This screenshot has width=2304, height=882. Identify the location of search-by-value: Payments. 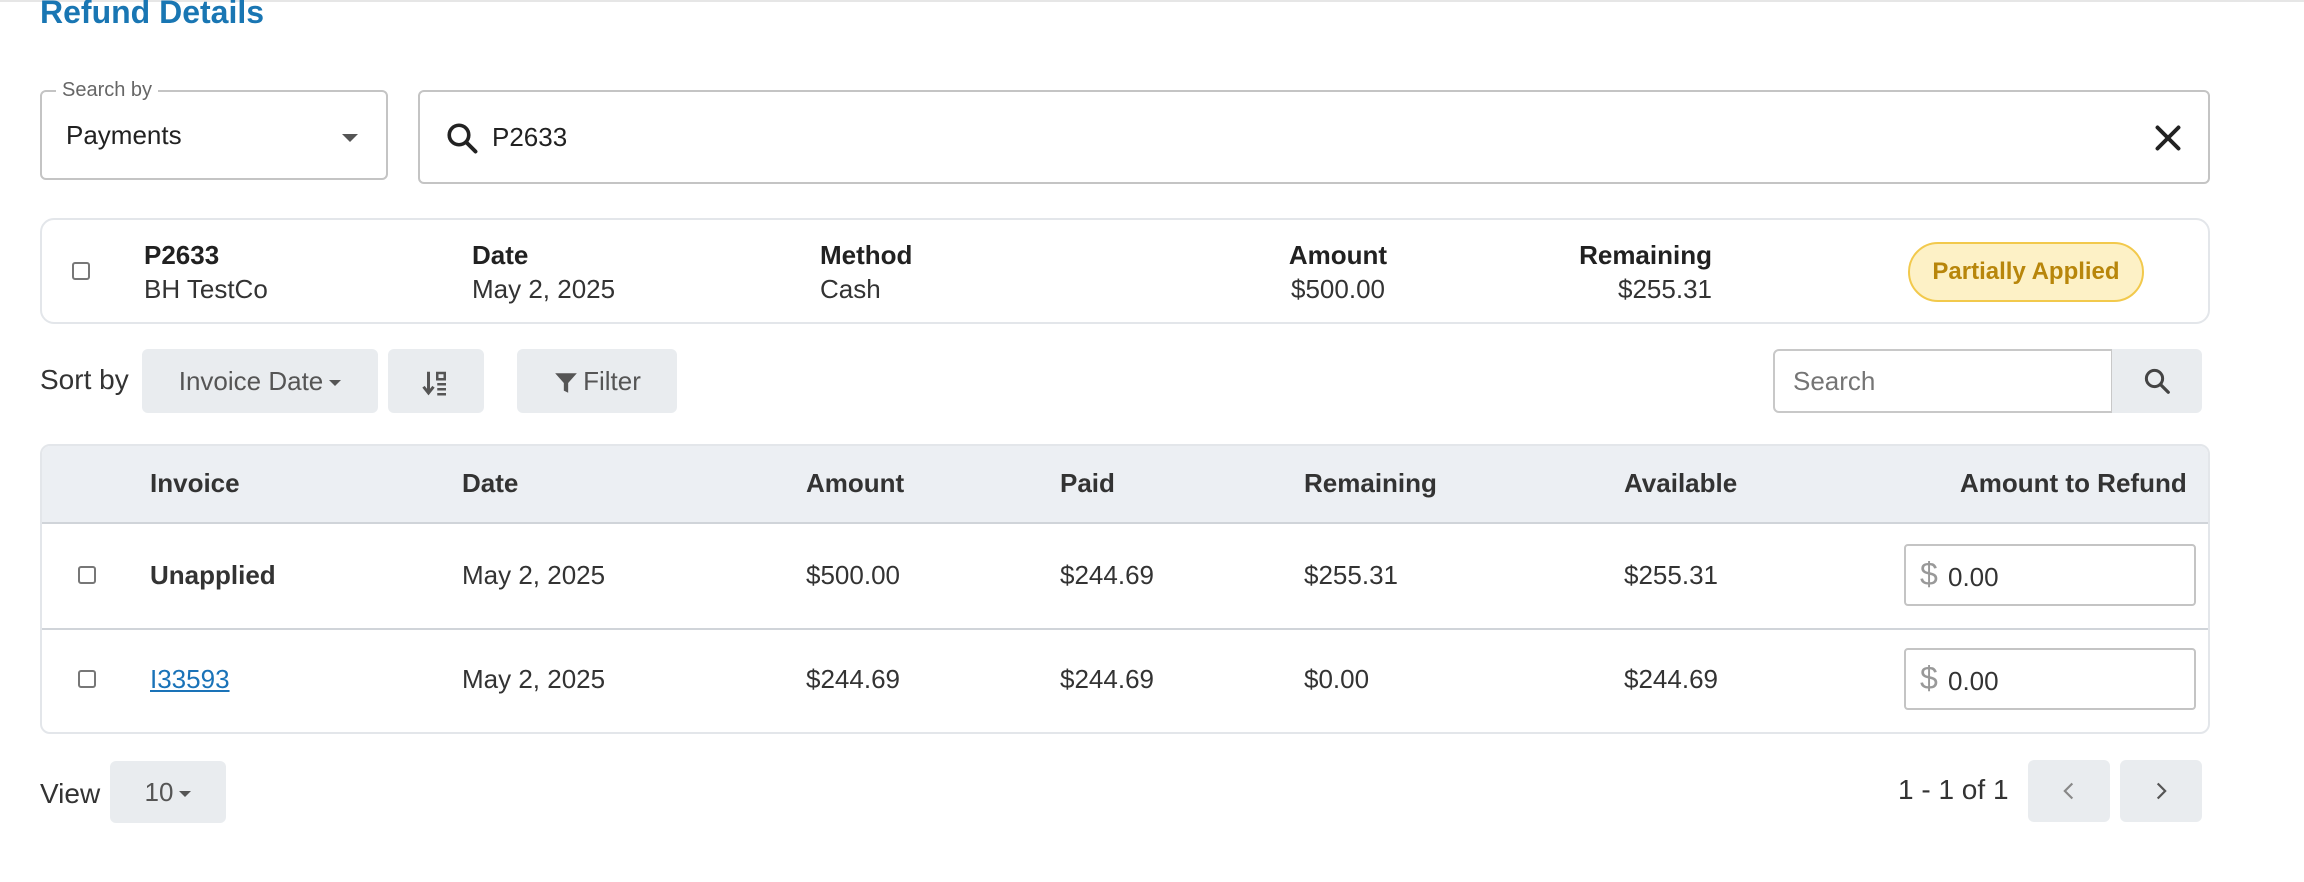
(124, 135).